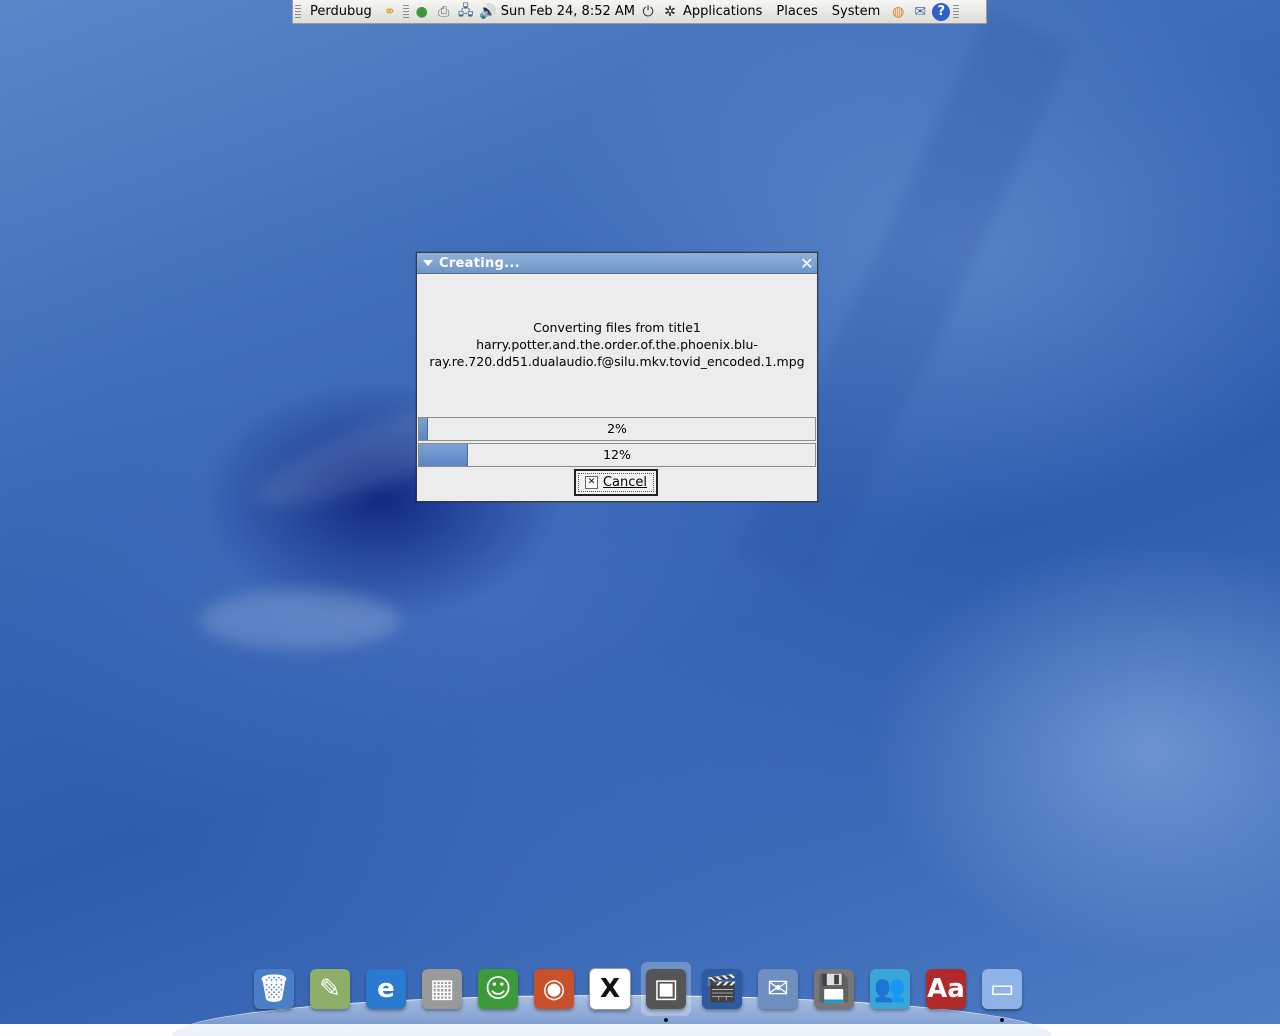 The height and width of the screenshot is (1036, 1280). I want to click on title-progress-label: 2%, so click(617, 428).